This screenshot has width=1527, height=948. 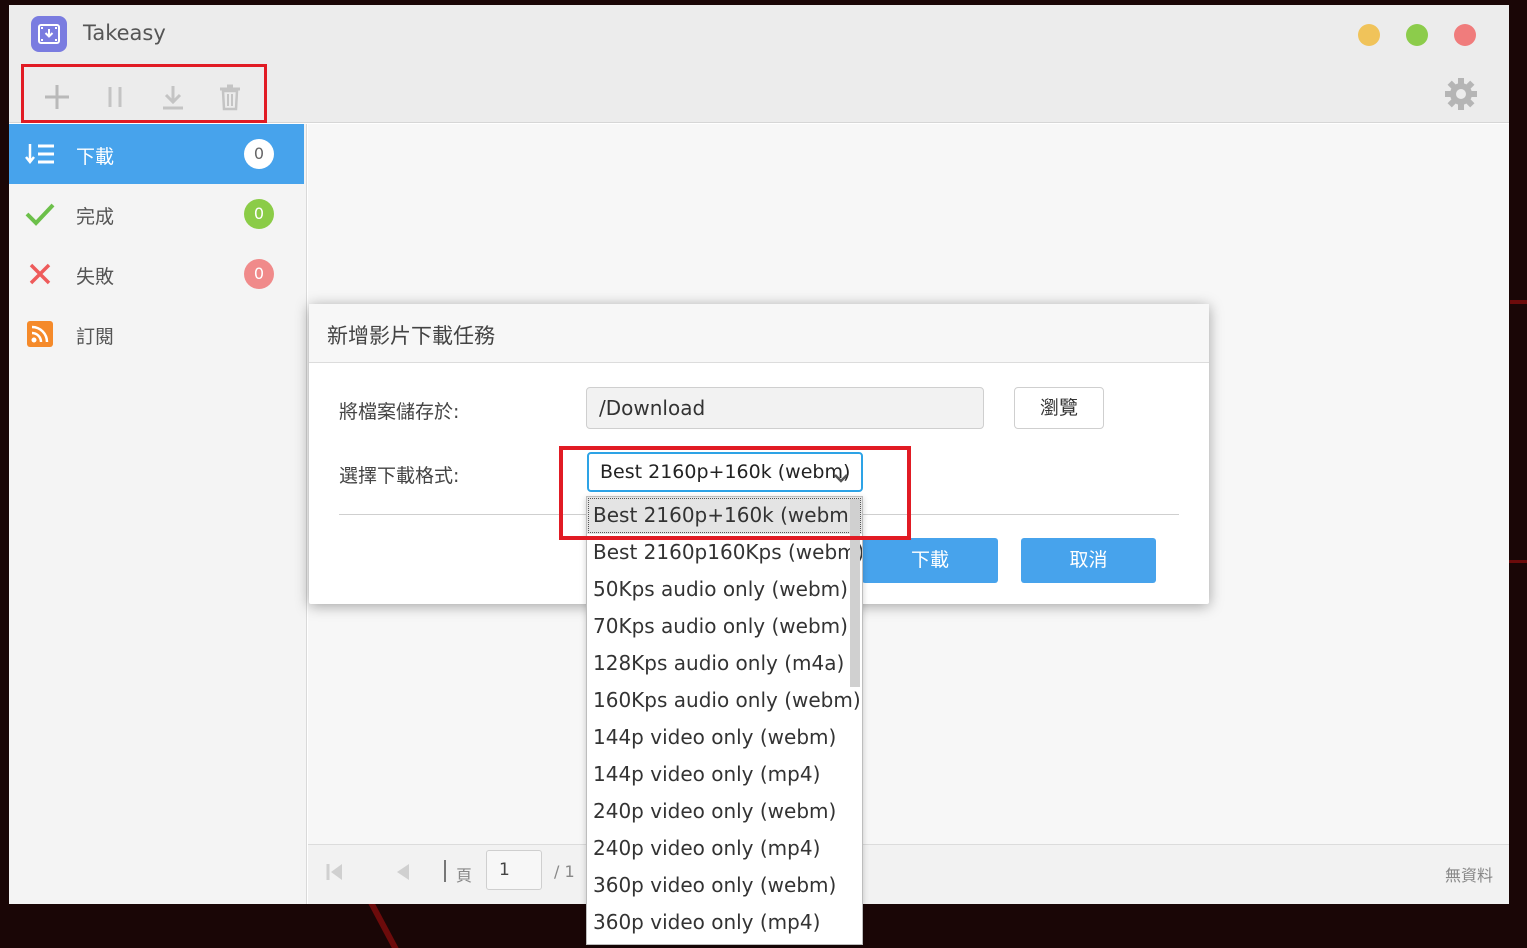 I want to click on dropdown-option: 240p video only (webm), so click(x=724, y=811).